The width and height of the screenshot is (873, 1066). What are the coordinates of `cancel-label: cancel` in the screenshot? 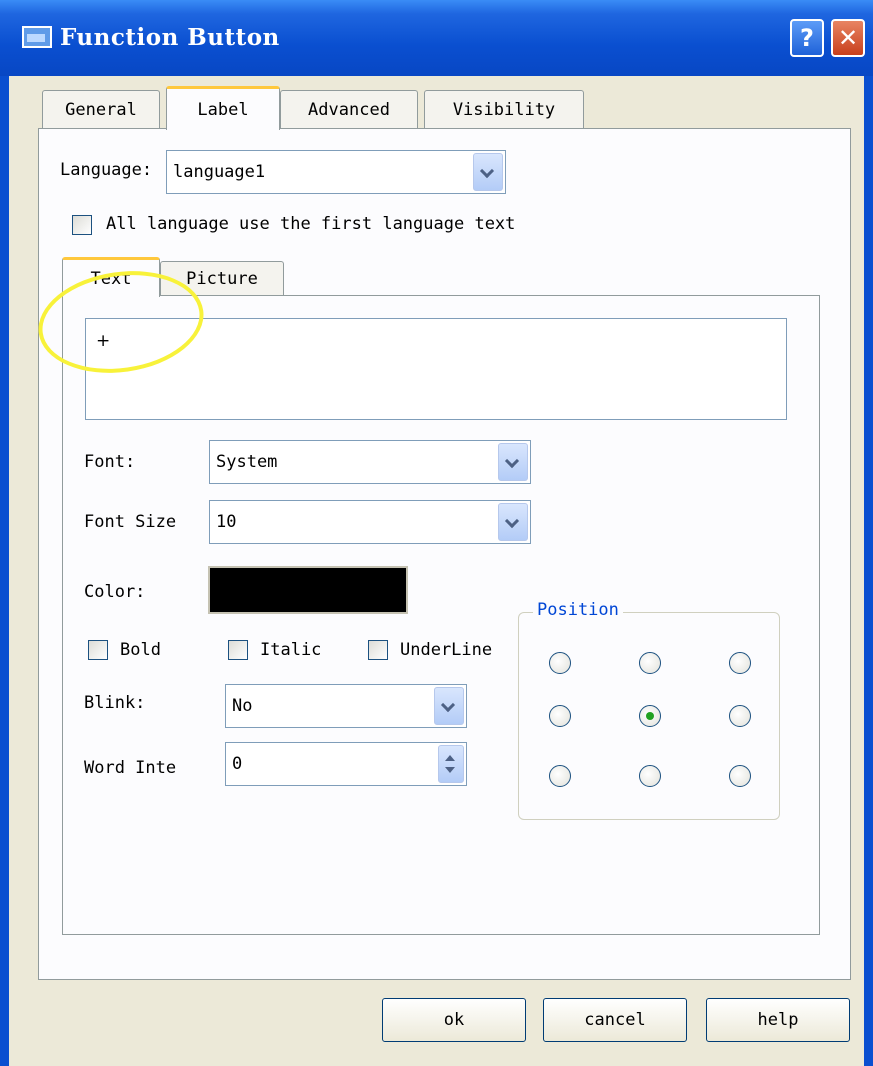 It's located at (615, 1020).